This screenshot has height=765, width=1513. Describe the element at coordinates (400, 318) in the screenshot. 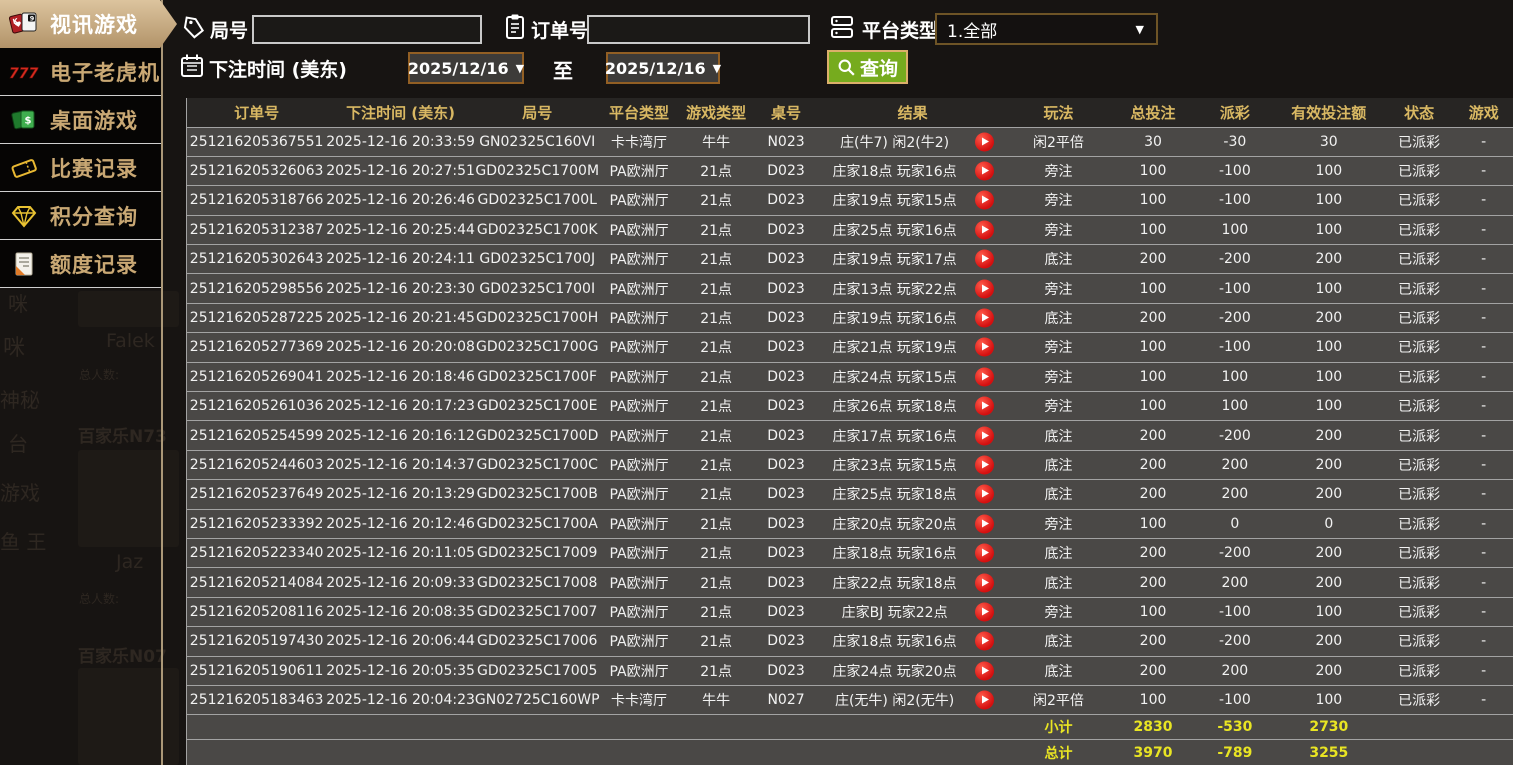

I see `cell-time: 2025-12-16 20:21:45` at that location.